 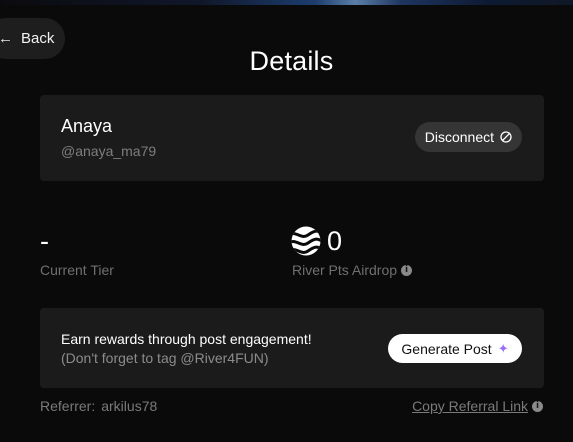 What do you see at coordinates (38, 38) in the screenshot?
I see `back-label: Back` at bounding box center [38, 38].